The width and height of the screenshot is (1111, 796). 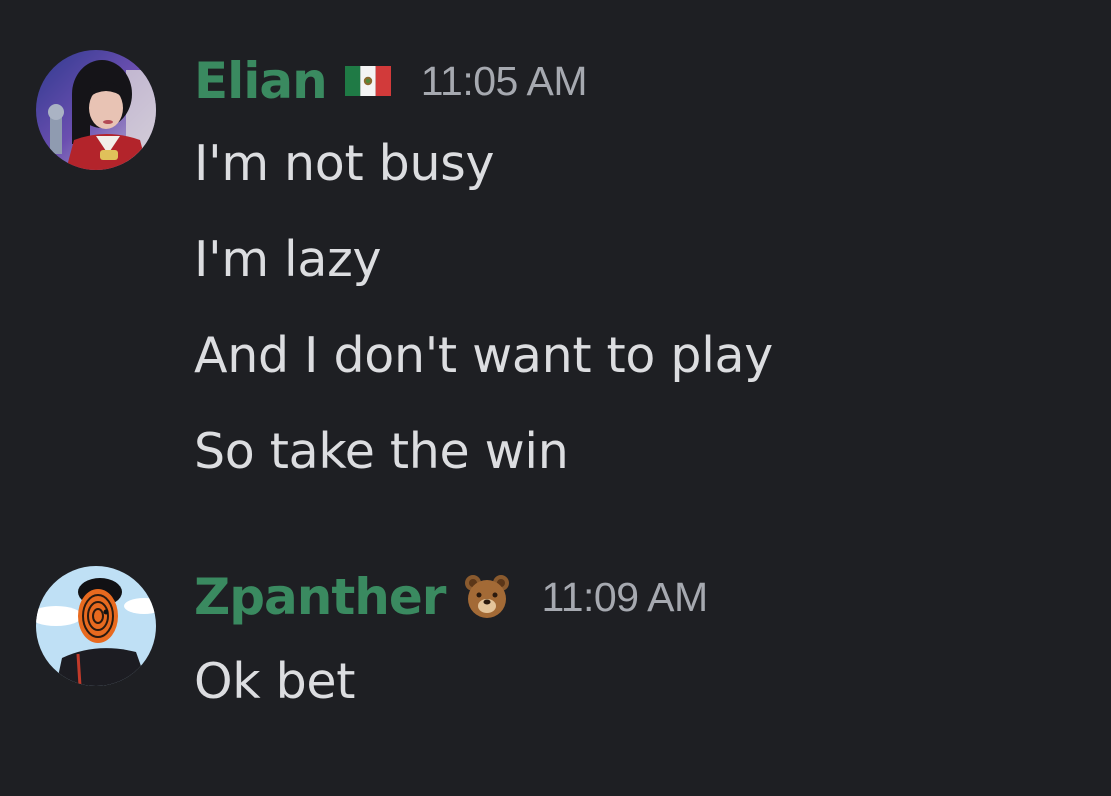 What do you see at coordinates (275, 681) in the screenshot?
I see `message-line: Ok bet` at bounding box center [275, 681].